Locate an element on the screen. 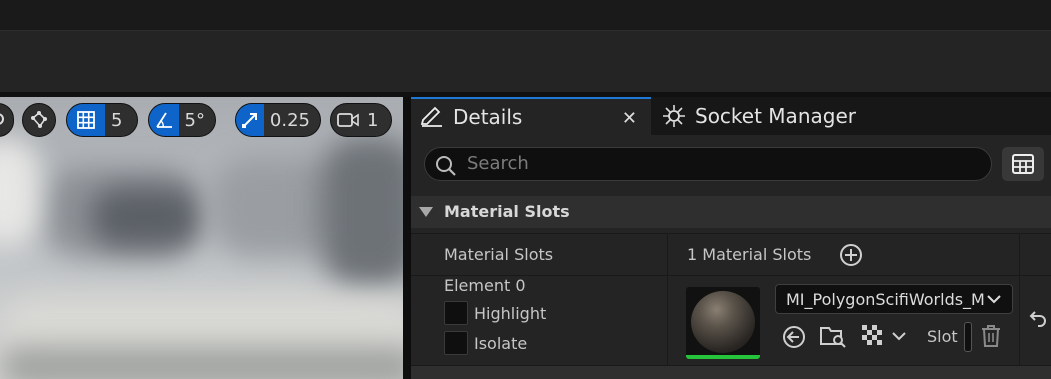 Image resolution: width=1051 pixels, height=379 pixels. material-slots-section-header: Material Slots is located at coordinates (731, 212).